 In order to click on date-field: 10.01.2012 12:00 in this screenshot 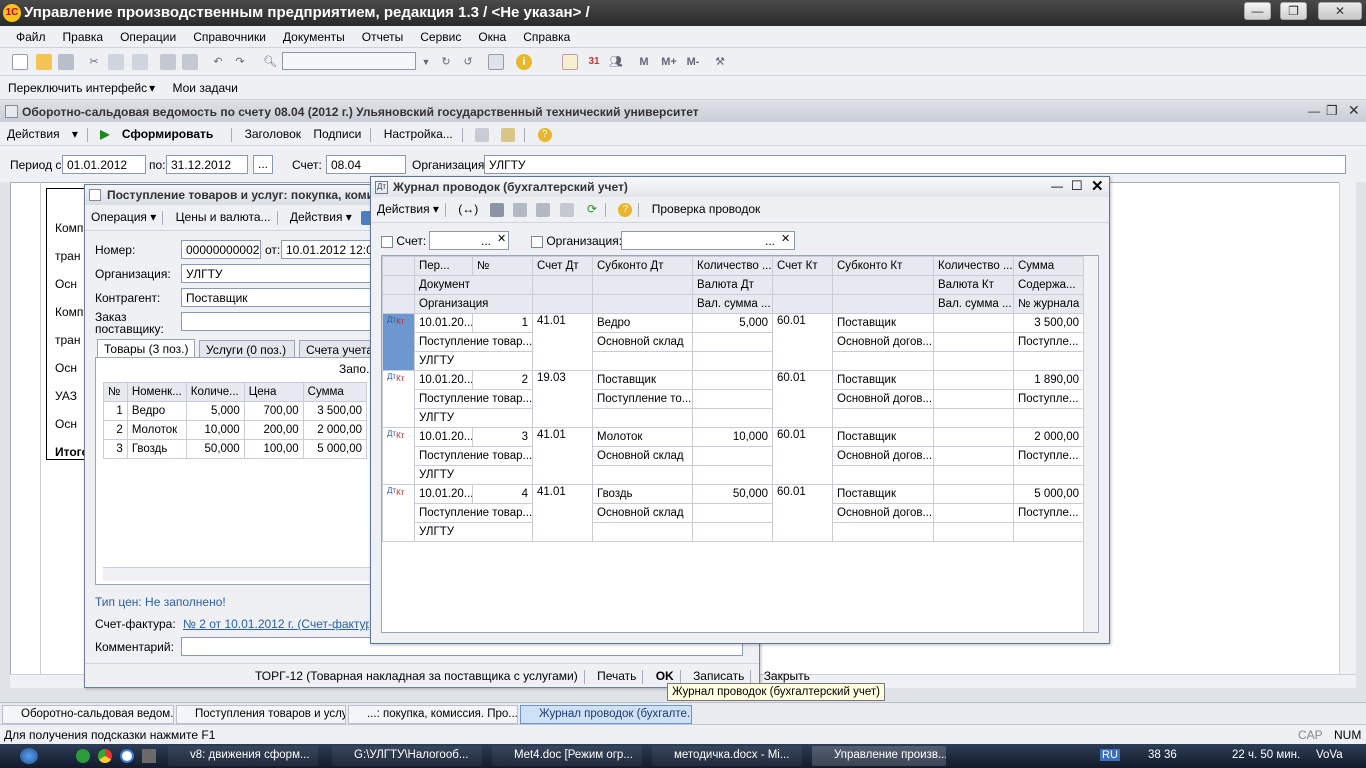, I will do `click(326, 249)`.